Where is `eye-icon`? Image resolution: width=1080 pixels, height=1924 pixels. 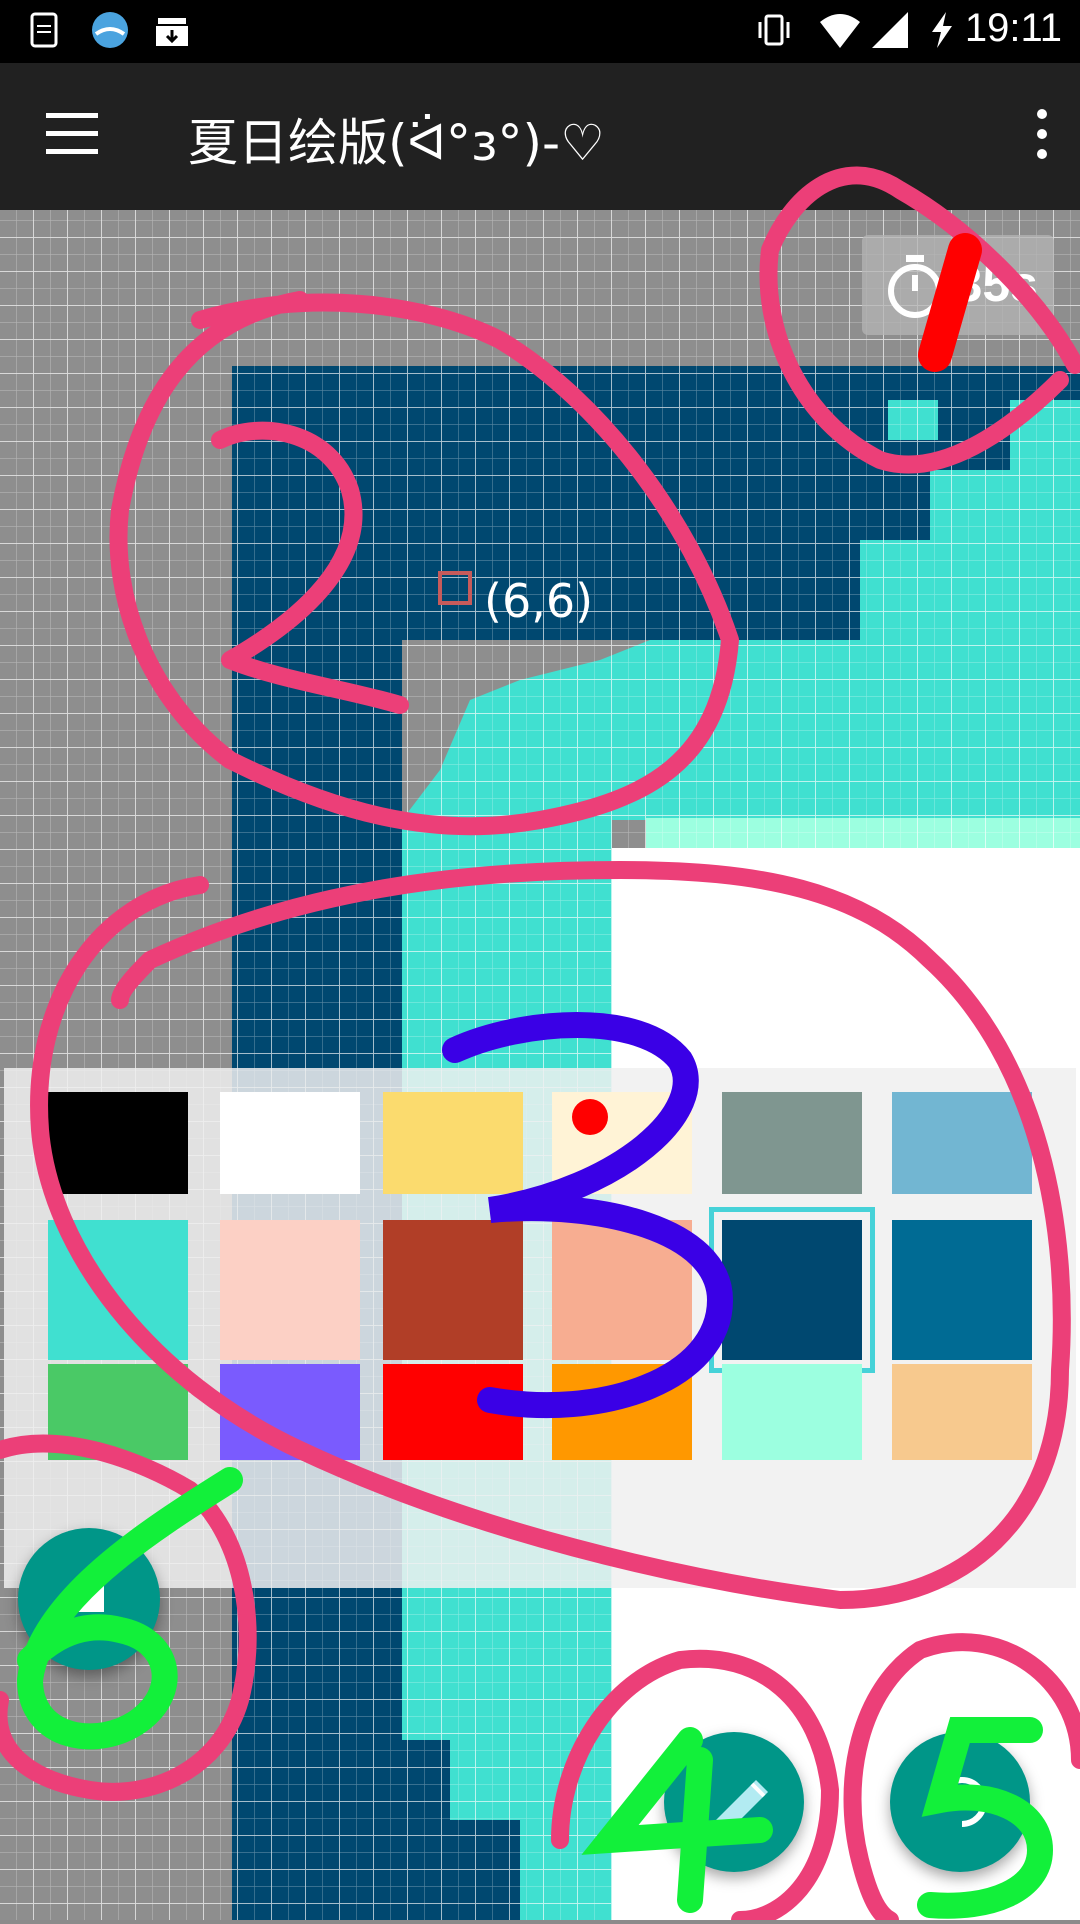 eye-icon is located at coordinates (89, 1599).